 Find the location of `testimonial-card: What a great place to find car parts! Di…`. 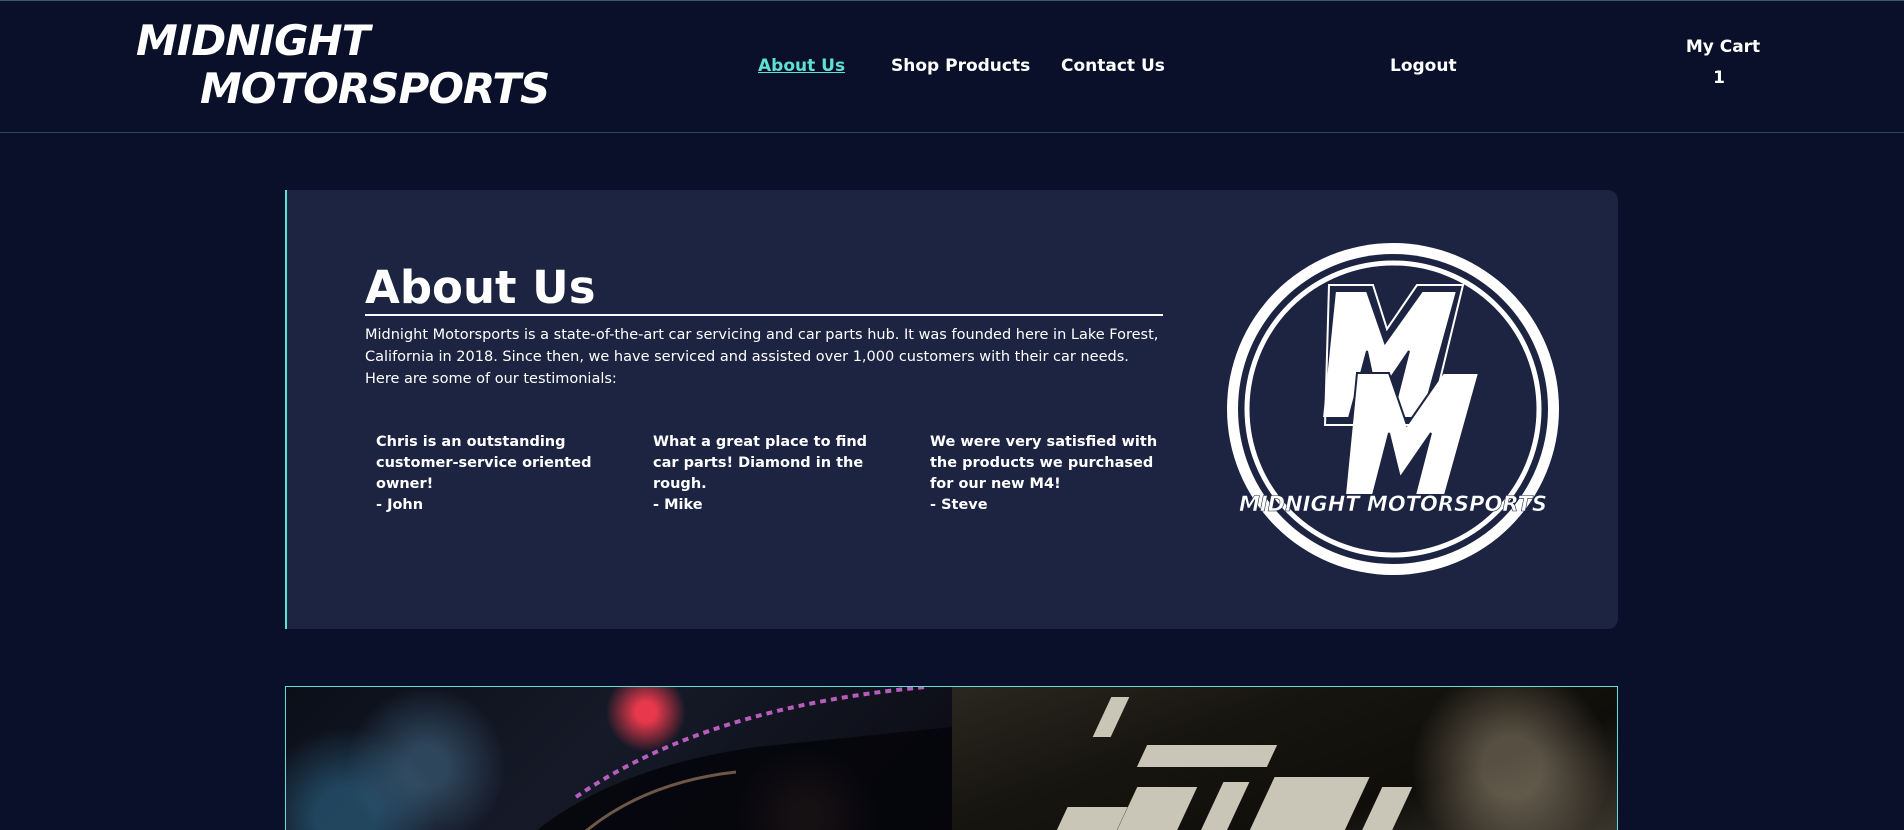

testimonial-card: What a great place to find car parts! Di… is located at coordinates (760, 474).